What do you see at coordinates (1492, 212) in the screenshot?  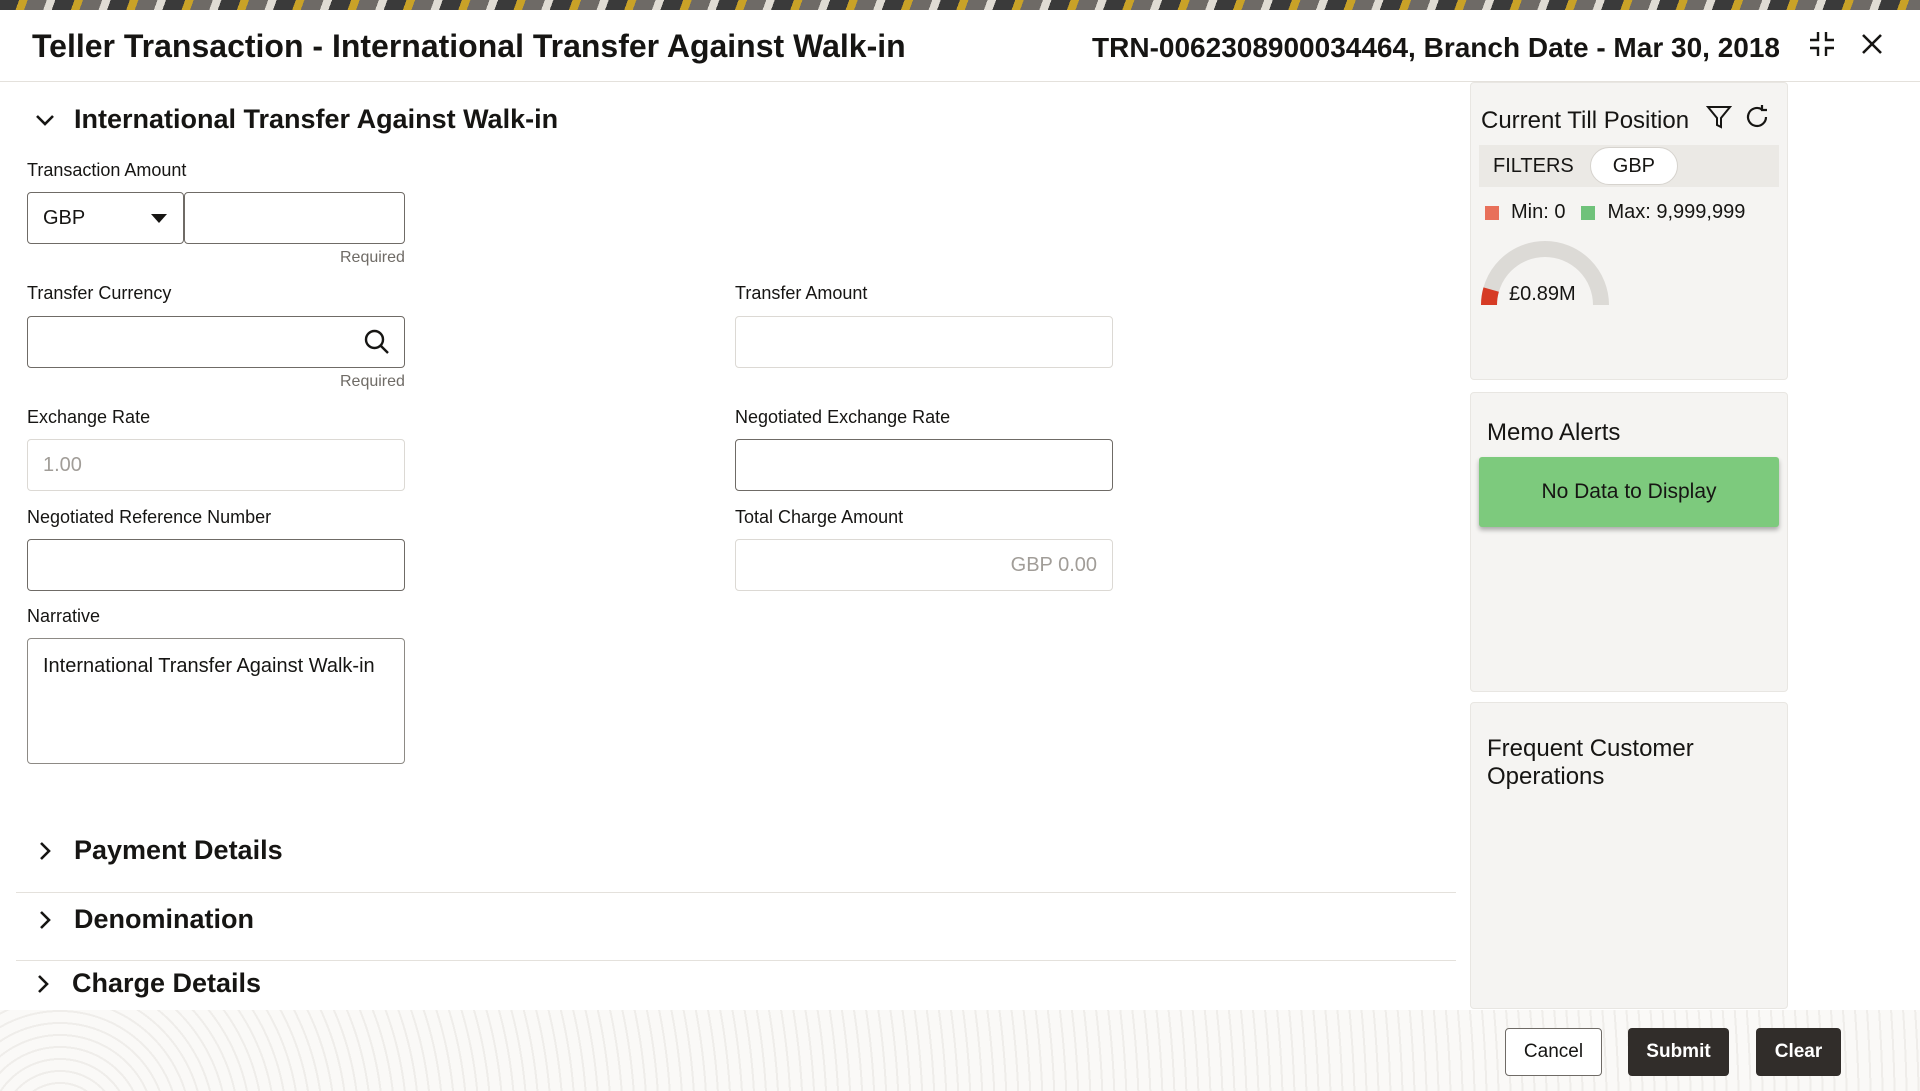 I see `min-swatch` at bounding box center [1492, 212].